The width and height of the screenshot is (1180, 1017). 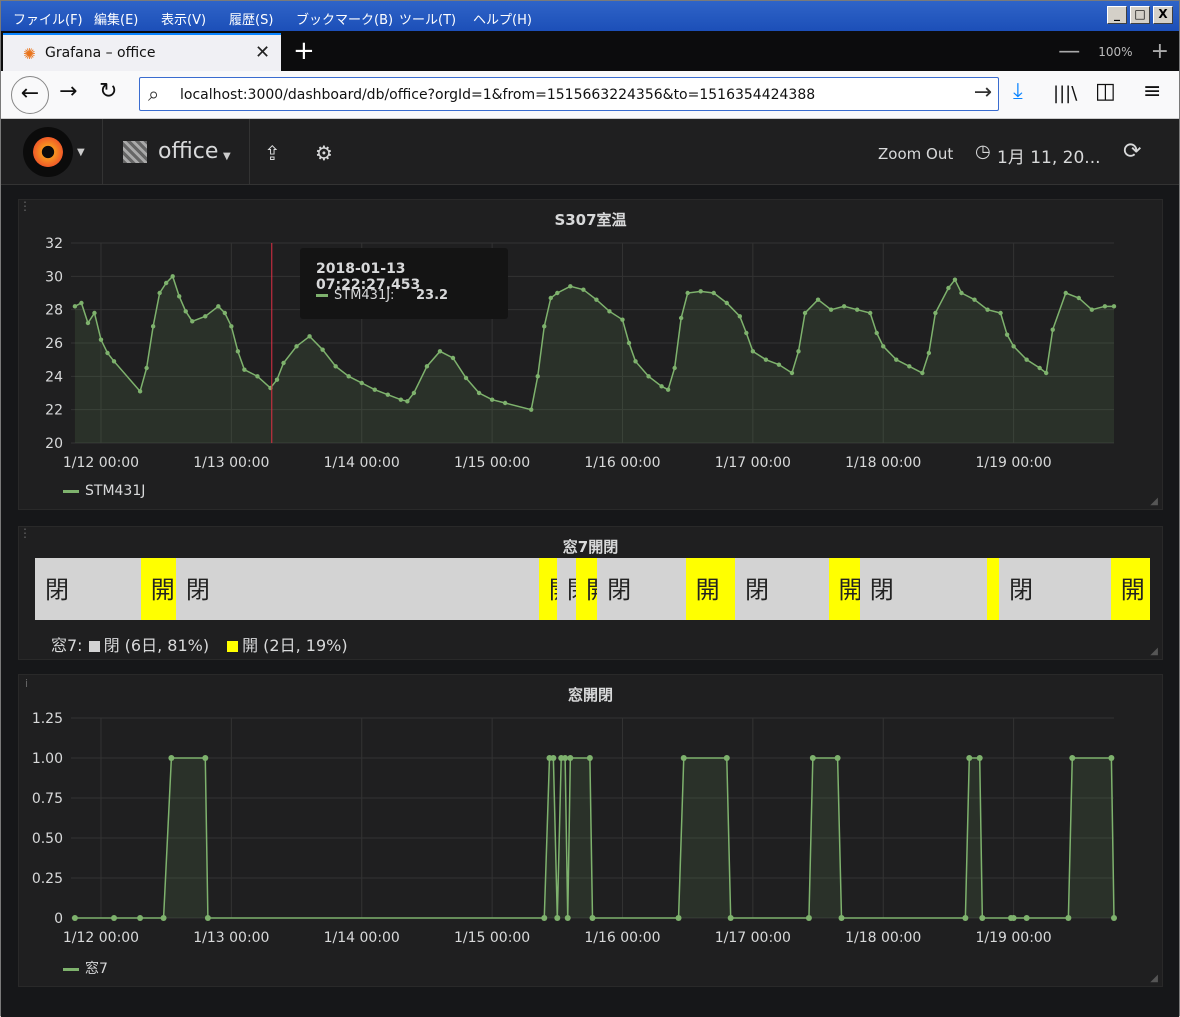 What do you see at coordinates (48, 152) in the screenshot?
I see `grafana-logo-icon` at bounding box center [48, 152].